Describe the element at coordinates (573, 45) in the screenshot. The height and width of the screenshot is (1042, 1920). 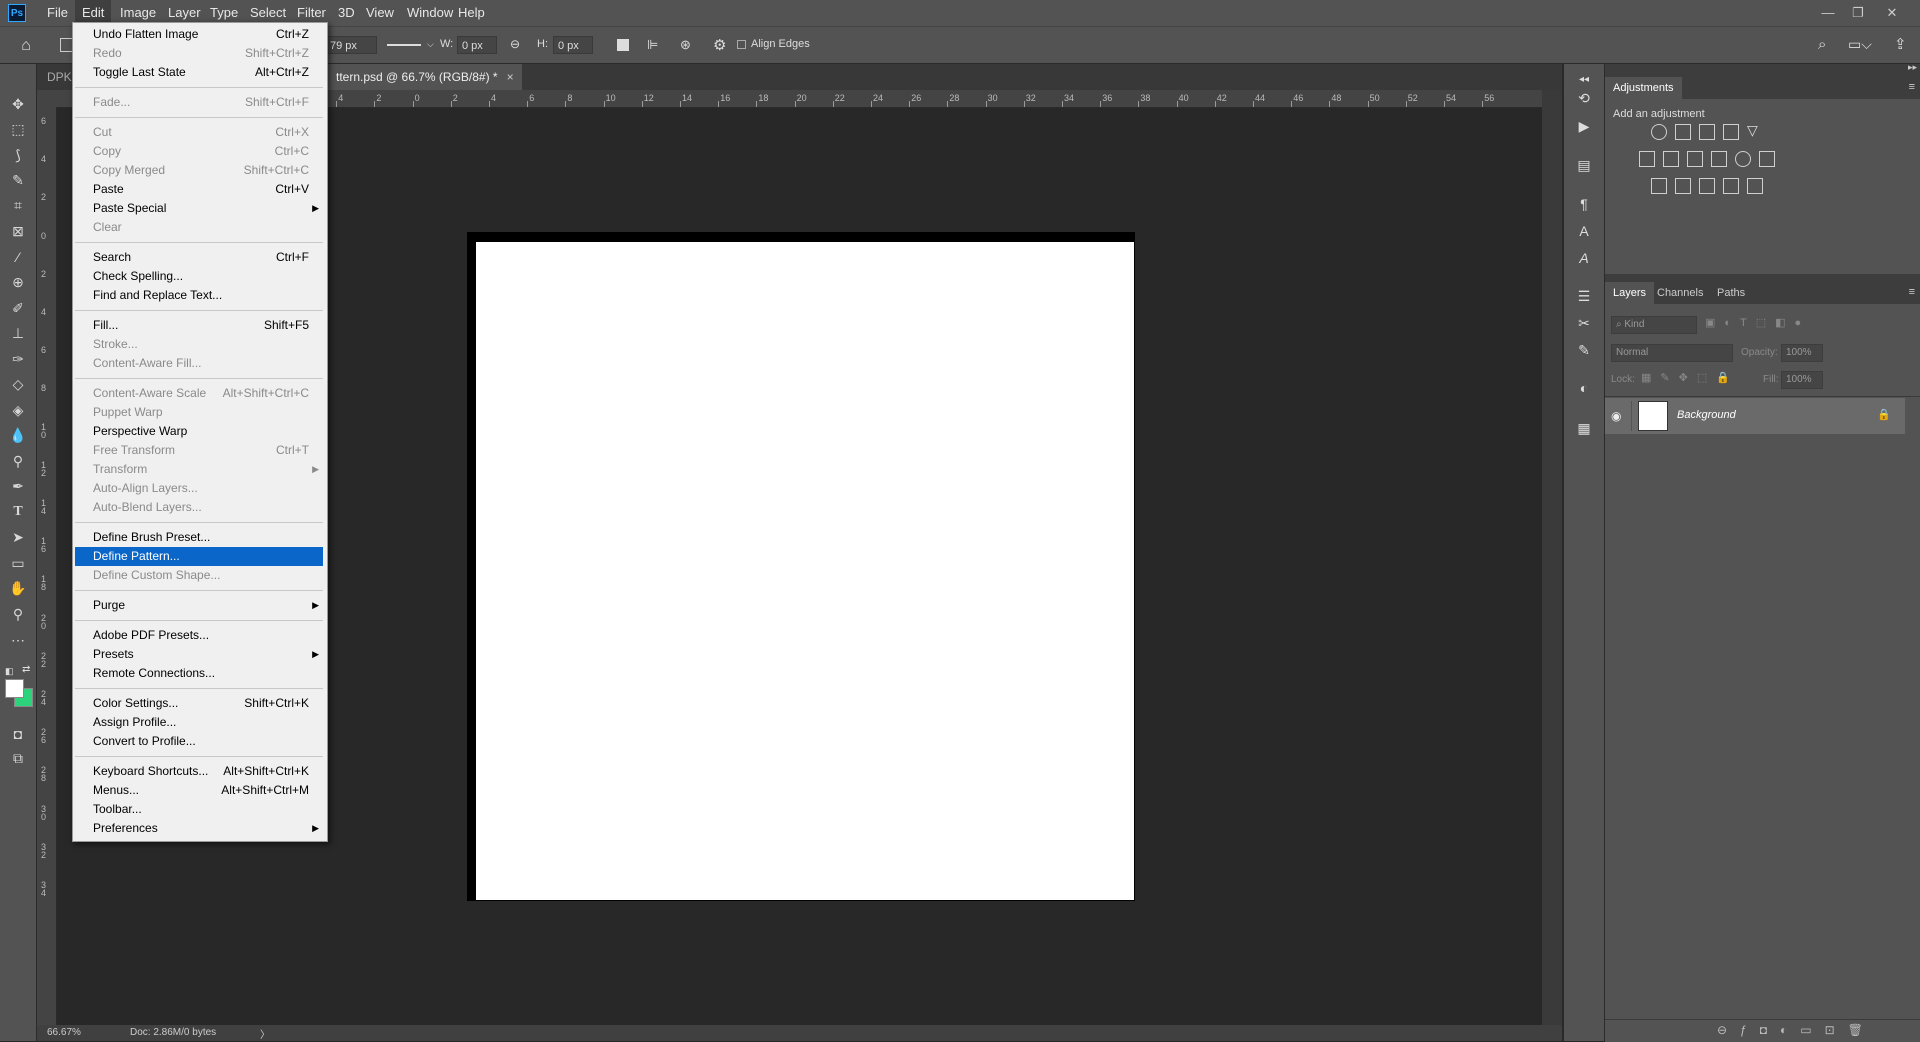
I see `height-field: 0 px` at that location.